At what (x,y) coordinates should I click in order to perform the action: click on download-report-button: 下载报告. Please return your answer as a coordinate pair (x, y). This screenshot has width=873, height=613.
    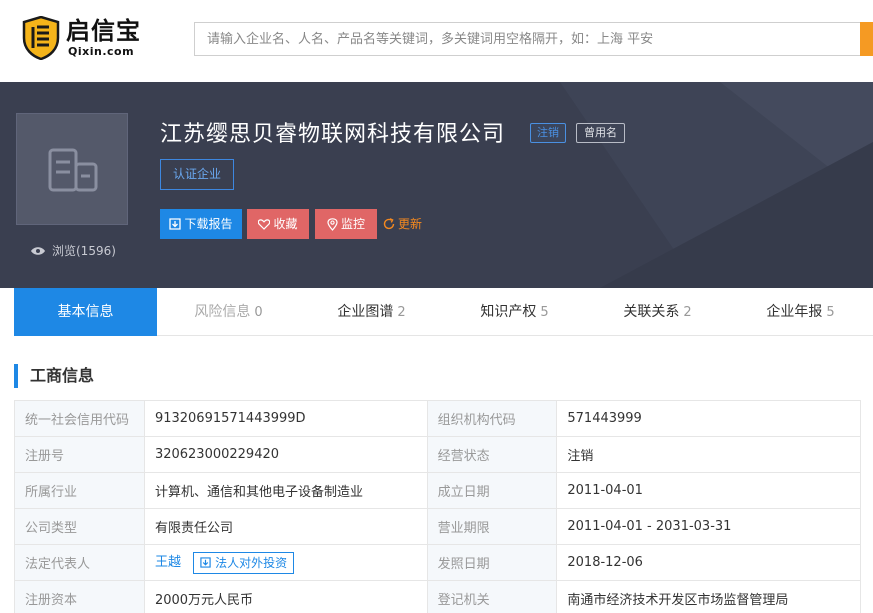
    Looking at the image, I should click on (201, 224).